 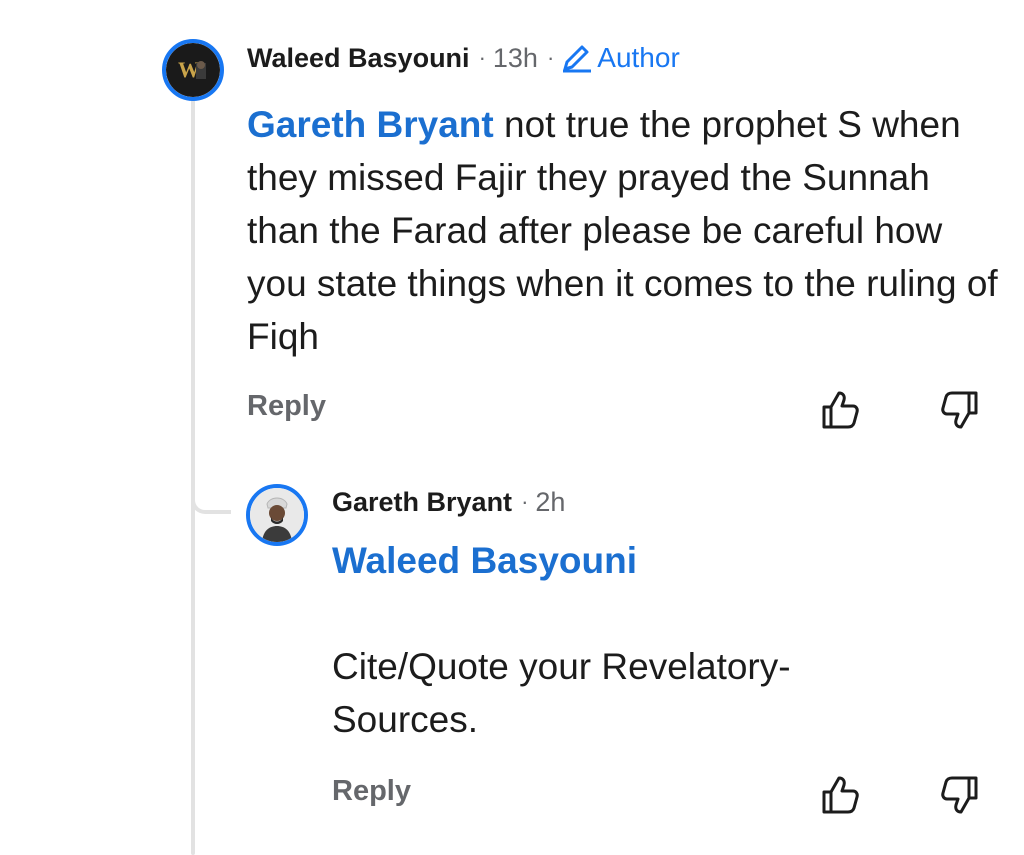 I want to click on avatar: W, so click(x=193, y=70).